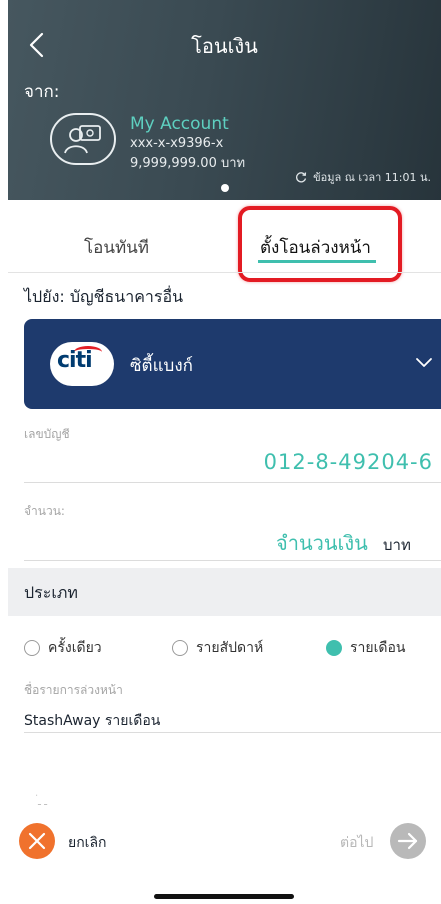 Image resolution: width=441 pixels, height=904 pixels. What do you see at coordinates (177, 143) in the screenshot?
I see `account-number: xxx-x-x9396-x` at bounding box center [177, 143].